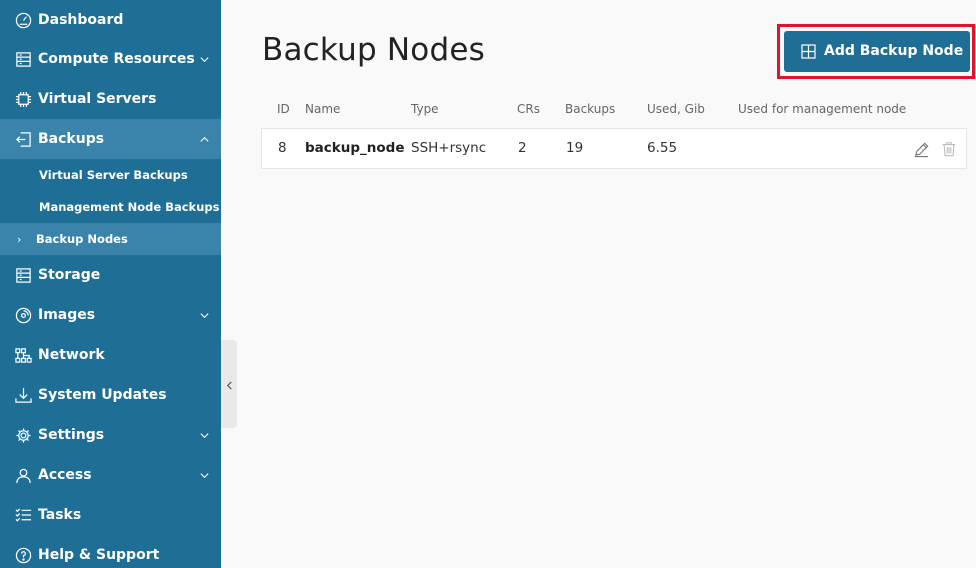  I want to click on gear-icon, so click(23, 435).